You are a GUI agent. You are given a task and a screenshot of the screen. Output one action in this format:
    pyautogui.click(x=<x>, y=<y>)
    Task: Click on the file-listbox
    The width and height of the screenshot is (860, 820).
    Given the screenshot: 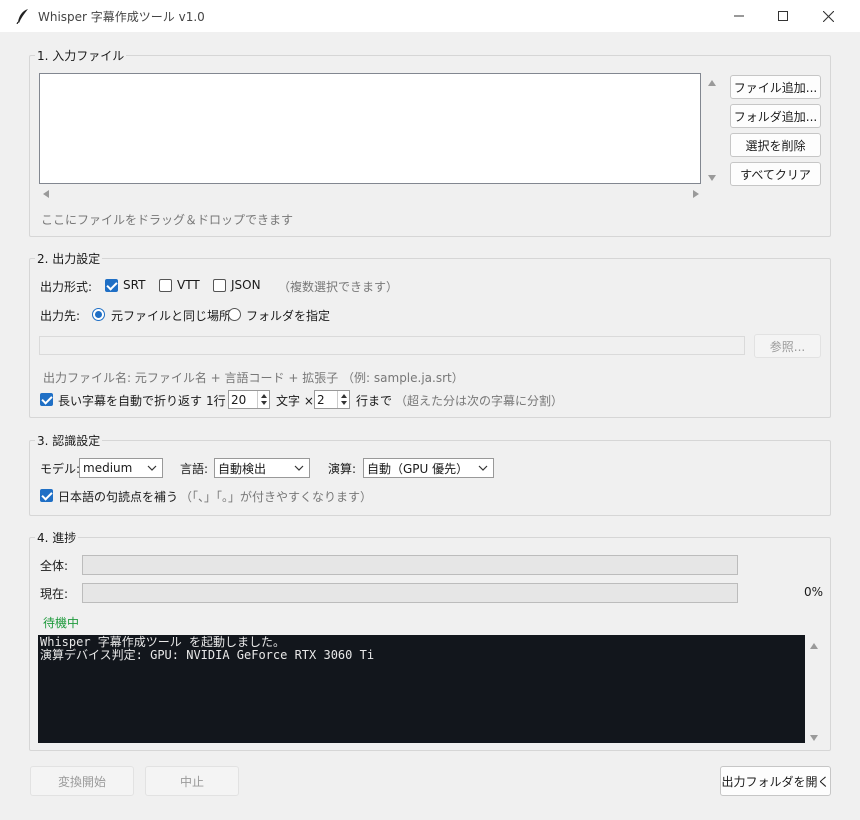 What is the action you would take?
    pyautogui.click(x=370, y=128)
    